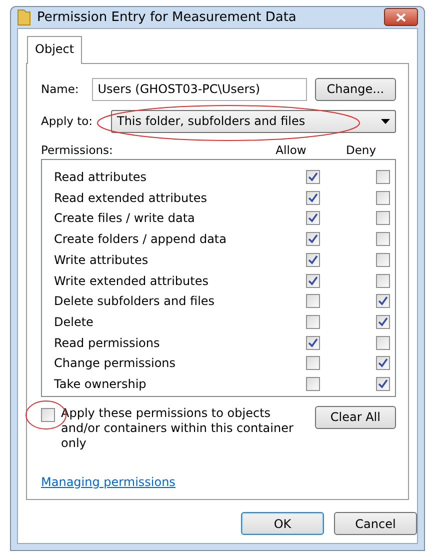  Describe the element at coordinates (291, 151) in the screenshot. I see `column-header: Allow` at that location.